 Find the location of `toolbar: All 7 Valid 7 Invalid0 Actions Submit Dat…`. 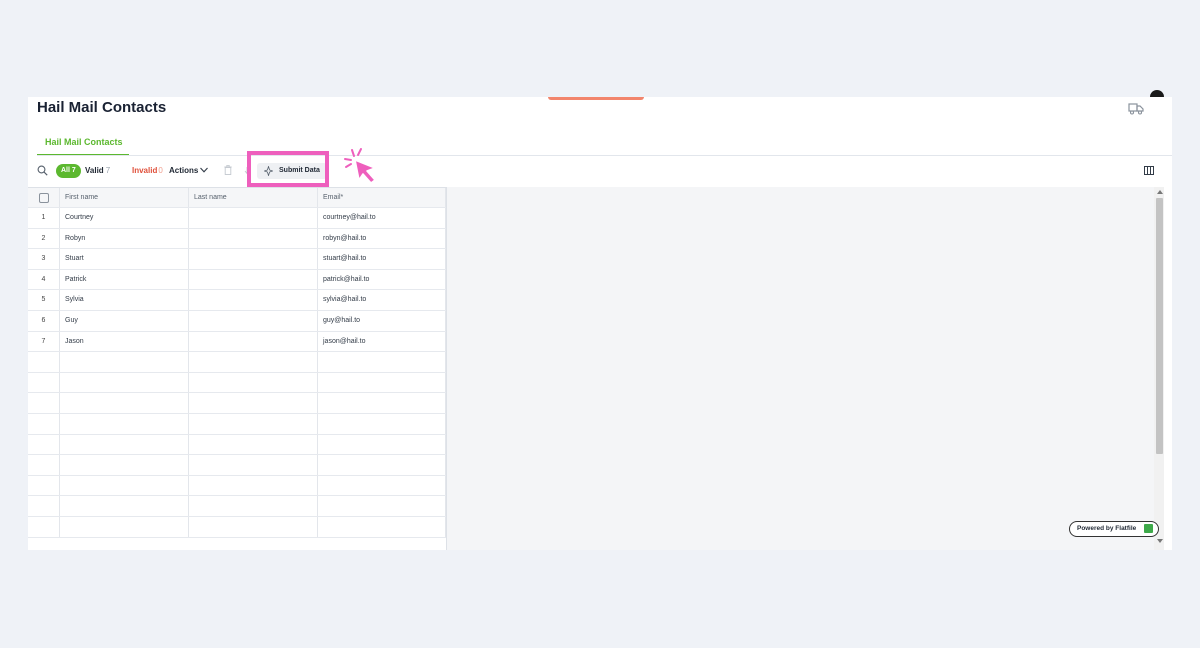

toolbar: All 7 Valid 7 Invalid0 Actions Submit Dat… is located at coordinates (600, 167).